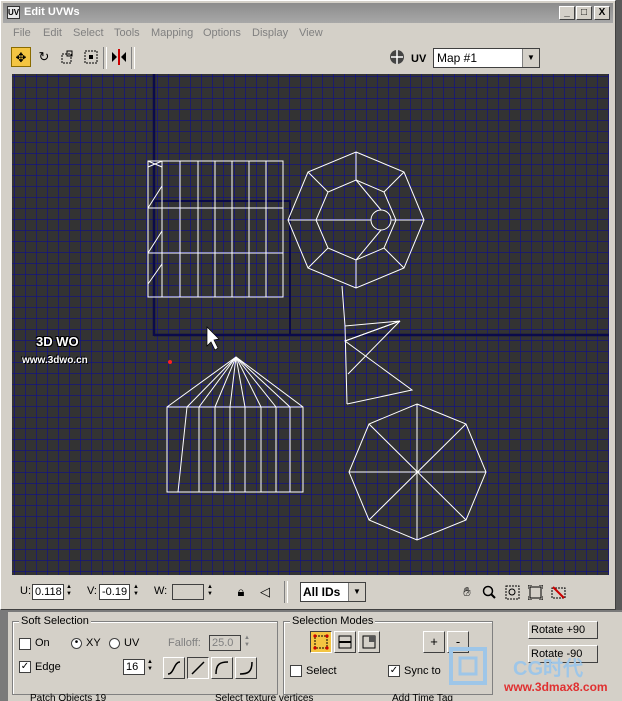 The image size is (622, 701). I want to click on xy-radio: •, so click(76, 643).